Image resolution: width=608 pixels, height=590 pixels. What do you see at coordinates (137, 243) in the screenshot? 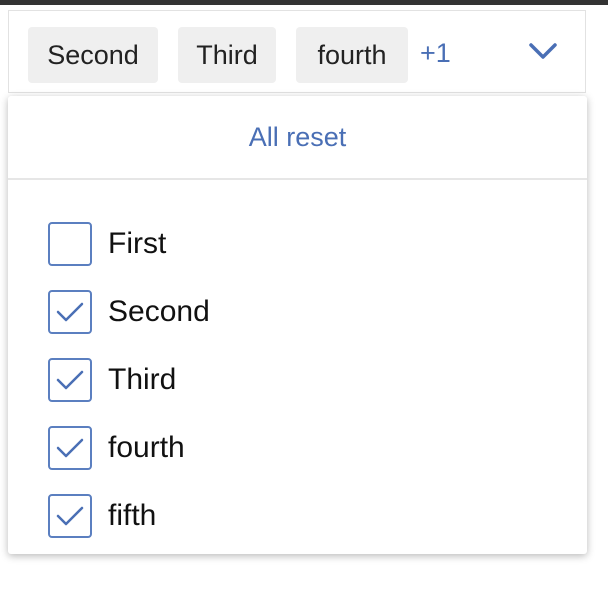
I see `option-label: First` at bounding box center [137, 243].